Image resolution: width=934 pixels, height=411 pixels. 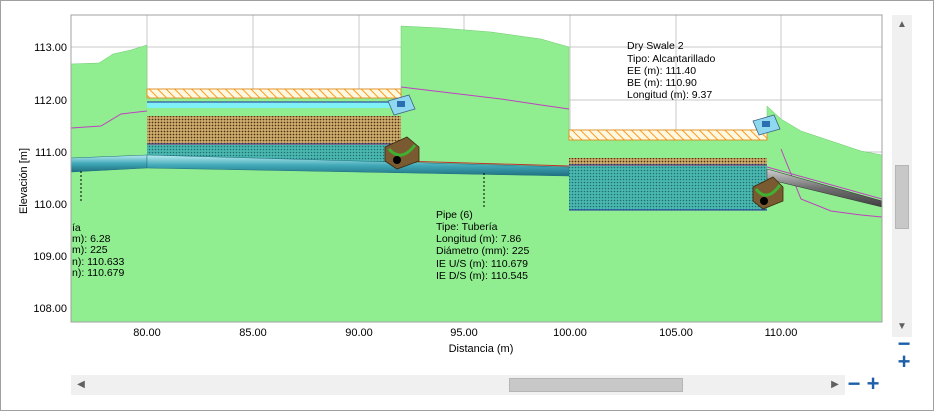 I want to click on swale2-gravel, so click(x=668, y=188).